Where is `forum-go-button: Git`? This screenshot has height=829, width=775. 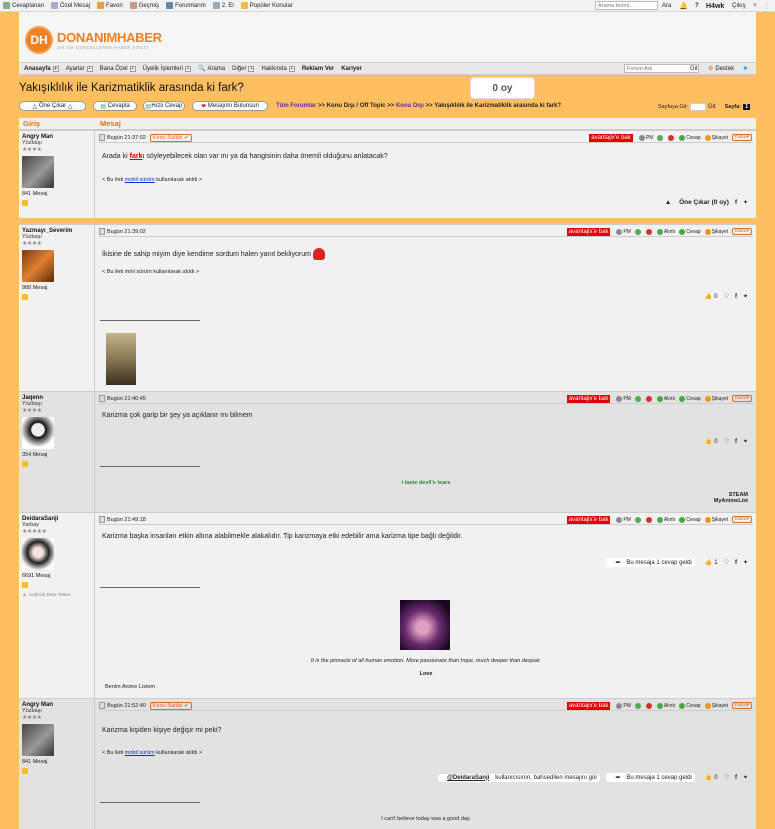
forum-go-button: Git is located at coordinates (694, 69).